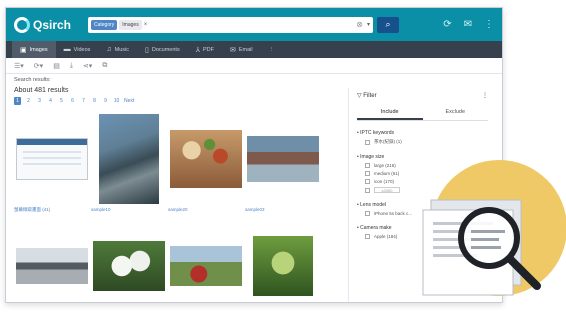  What do you see at coordinates (28, 101) in the screenshot?
I see `page-2: 2` at bounding box center [28, 101].